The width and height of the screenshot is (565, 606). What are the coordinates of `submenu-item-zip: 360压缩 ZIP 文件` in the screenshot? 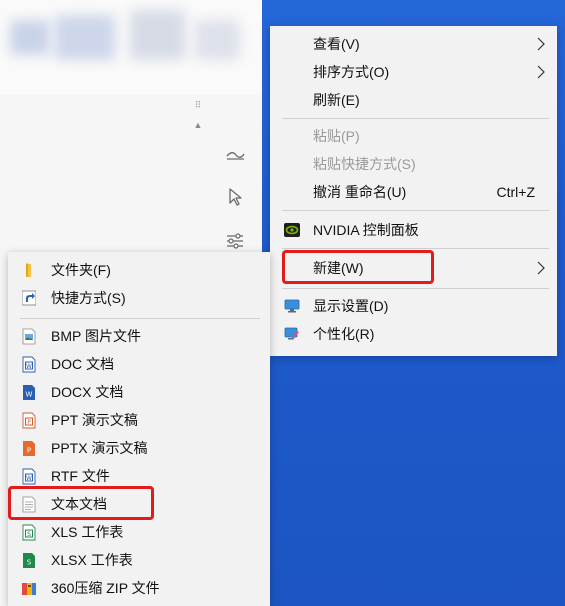 It's located at (139, 588).